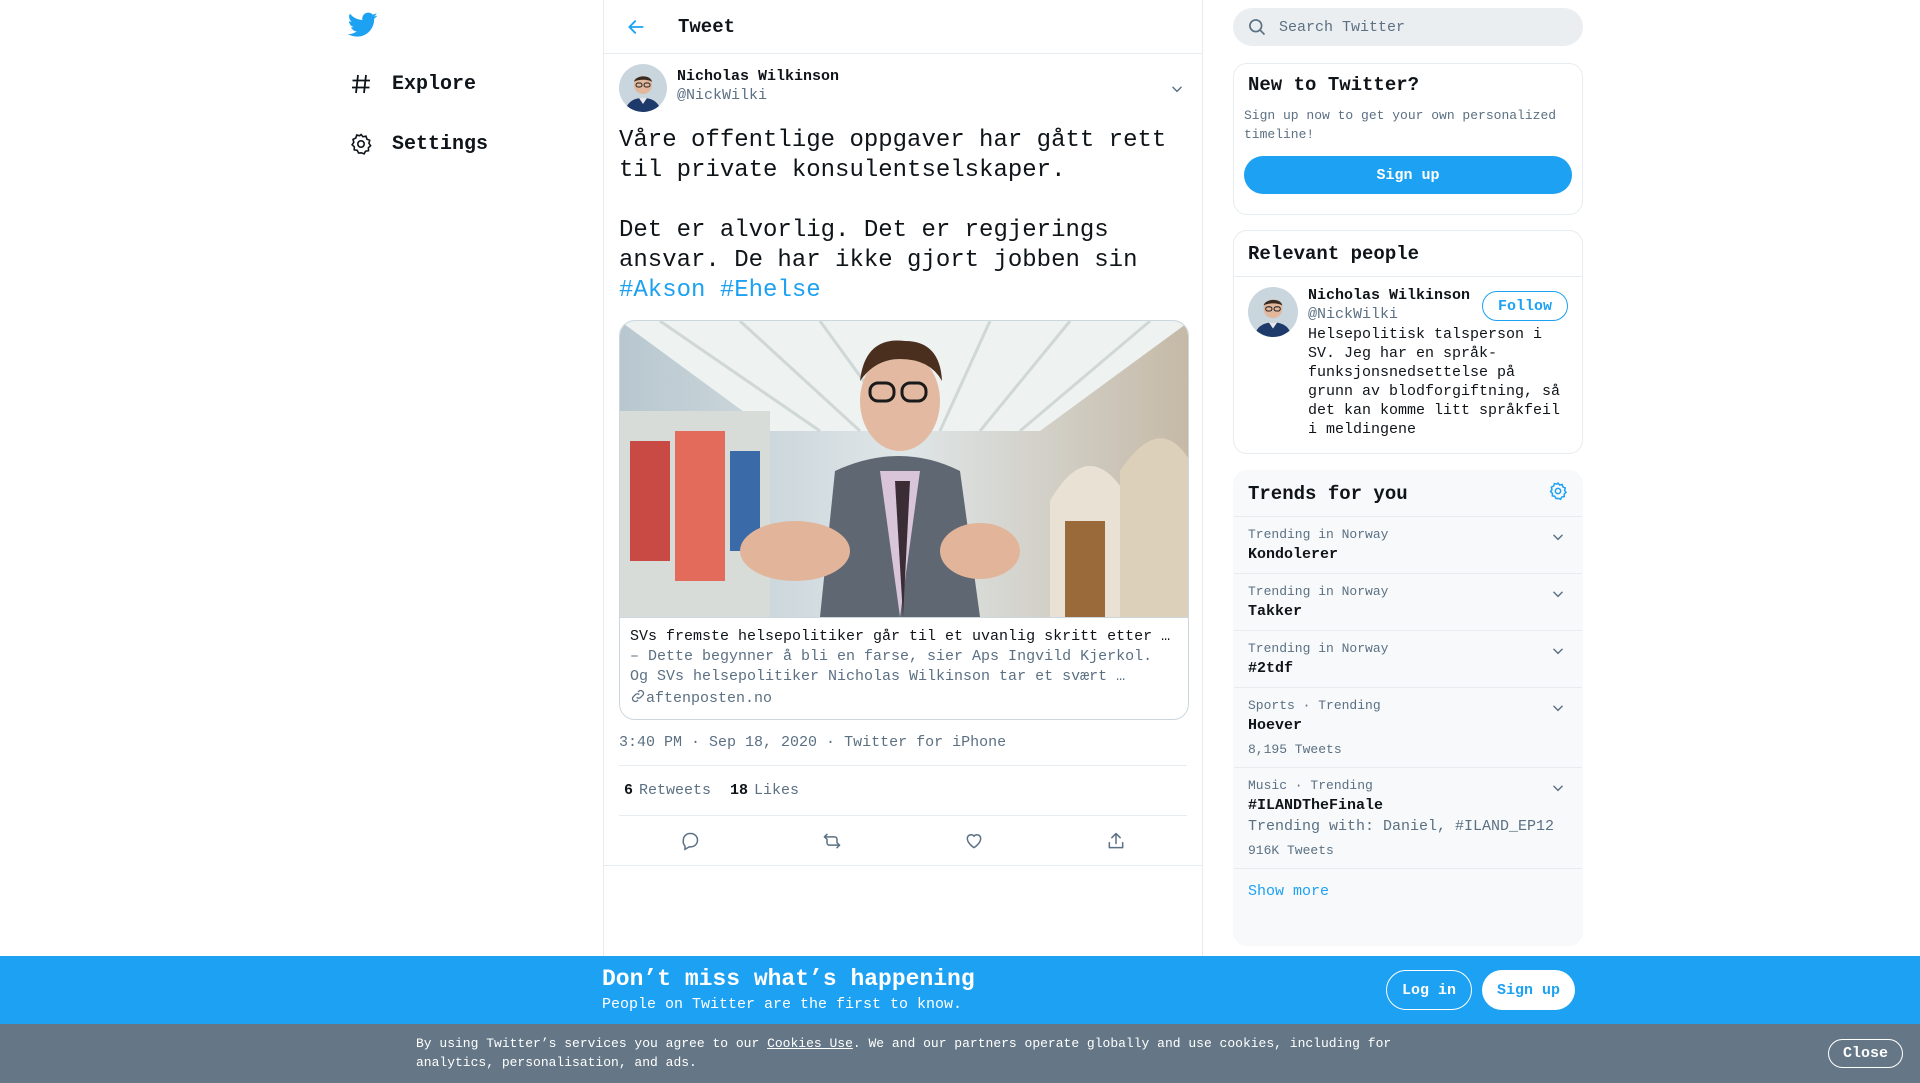 The image size is (1920, 1083). Describe the element at coordinates (440, 144) in the screenshot. I see `nav-settings-label: Settings` at that location.